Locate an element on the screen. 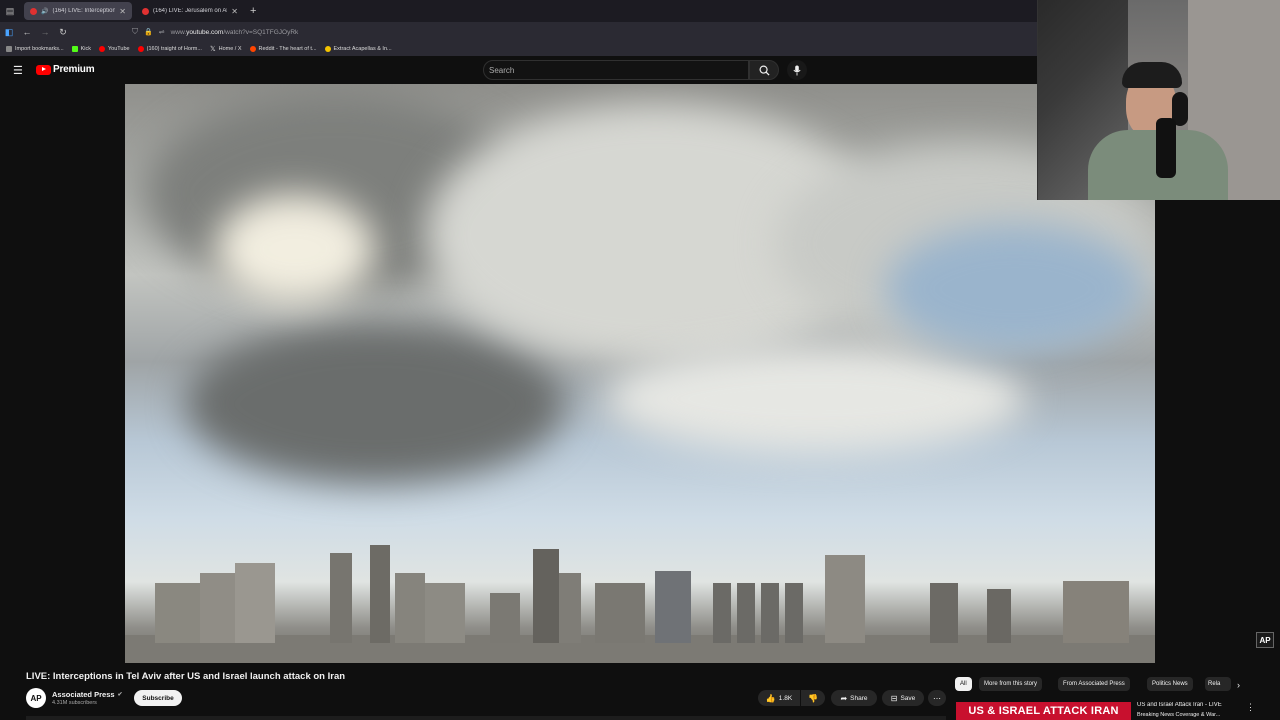 Image resolution: width=1280 pixels, height=720 pixels. description-preview is located at coordinates (486, 718).